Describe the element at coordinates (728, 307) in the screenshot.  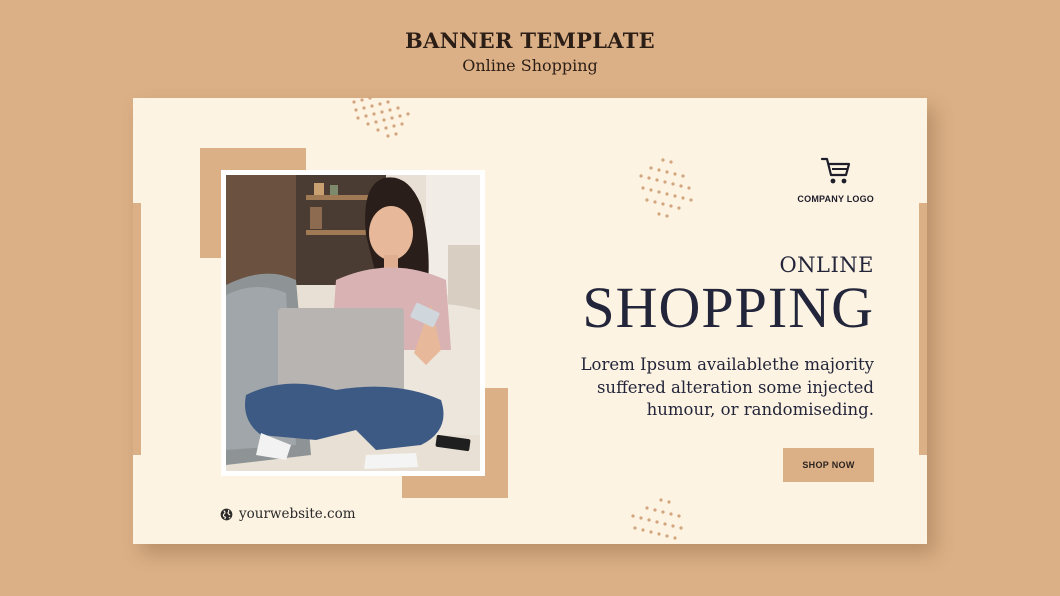
I see `banner-headline: SHOPPING` at that location.